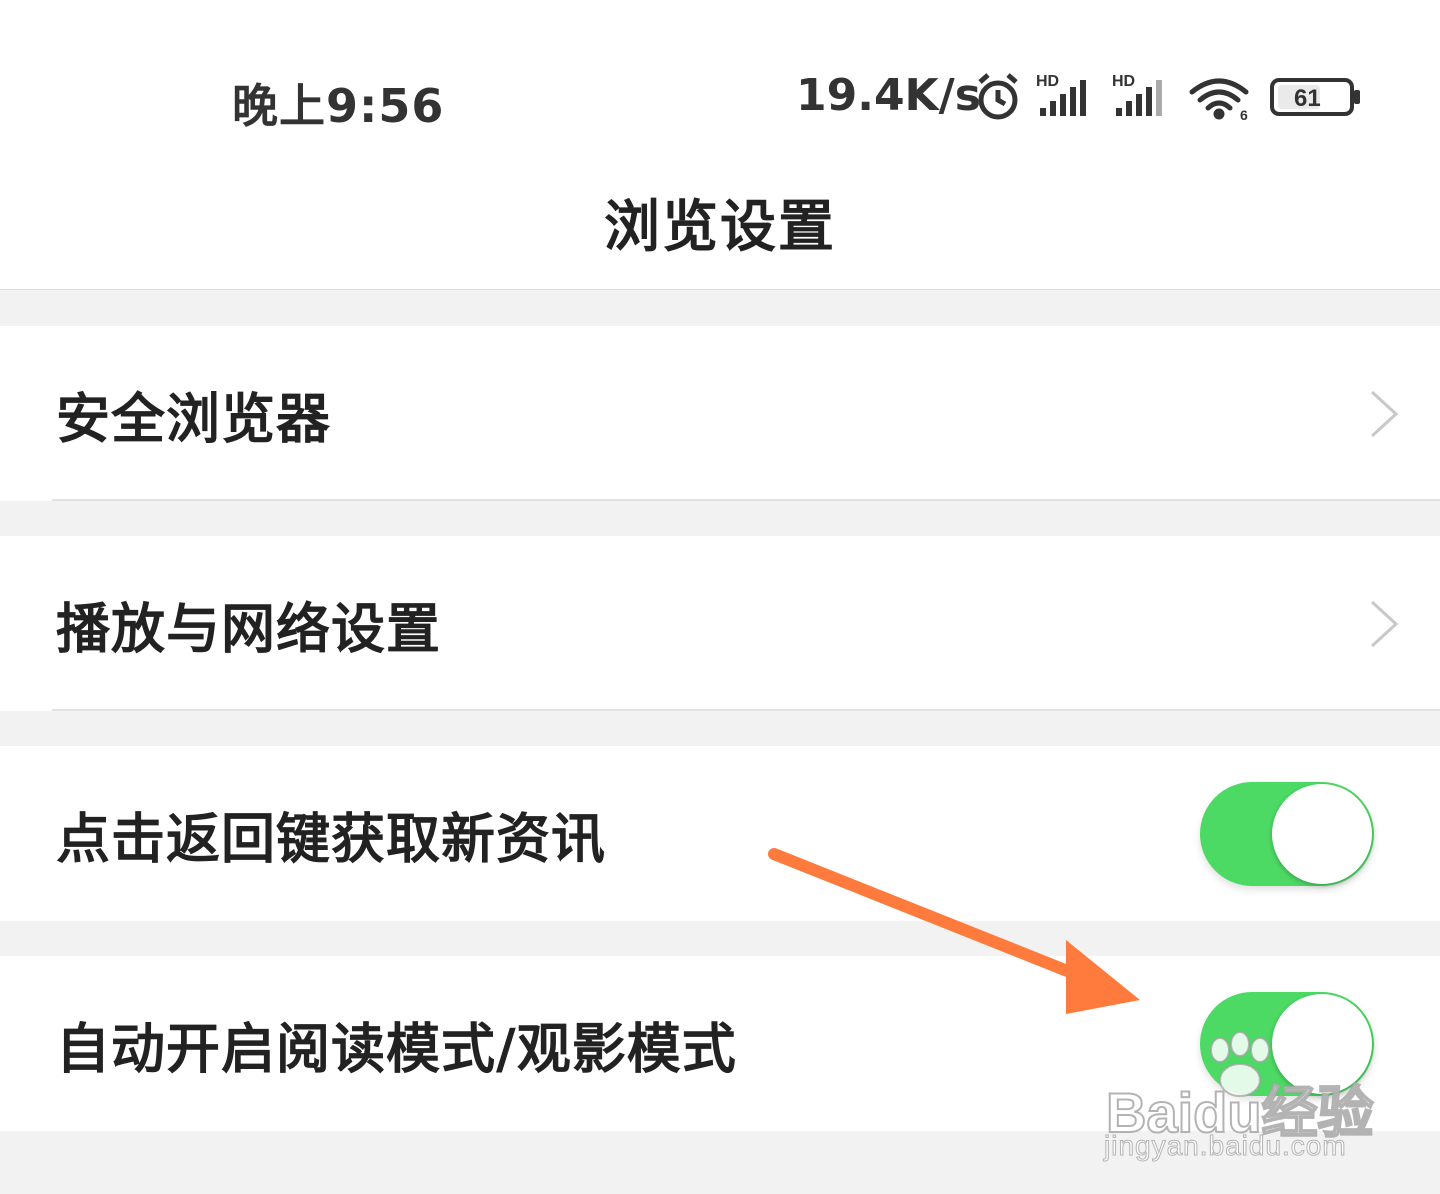 This screenshot has height=1194, width=1440. What do you see at coordinates (1061, 94) in the screenshot?
I see `hd-signal-icon: HD` at bounding box center [1061, 94].